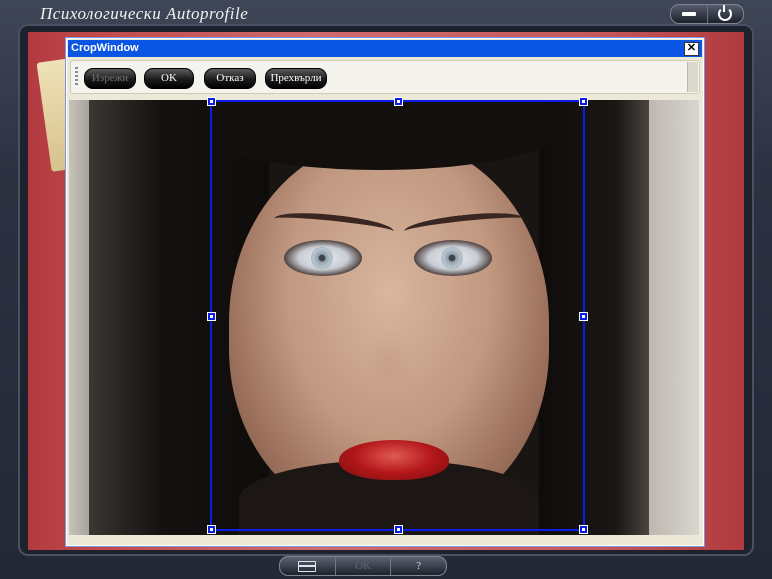 The height and width of the screenshot is (579, 772). Describe the element at coordinates (385, 48) in the screenshot. I see `crop-window-titlebar: CropWindow ✕` at that location.